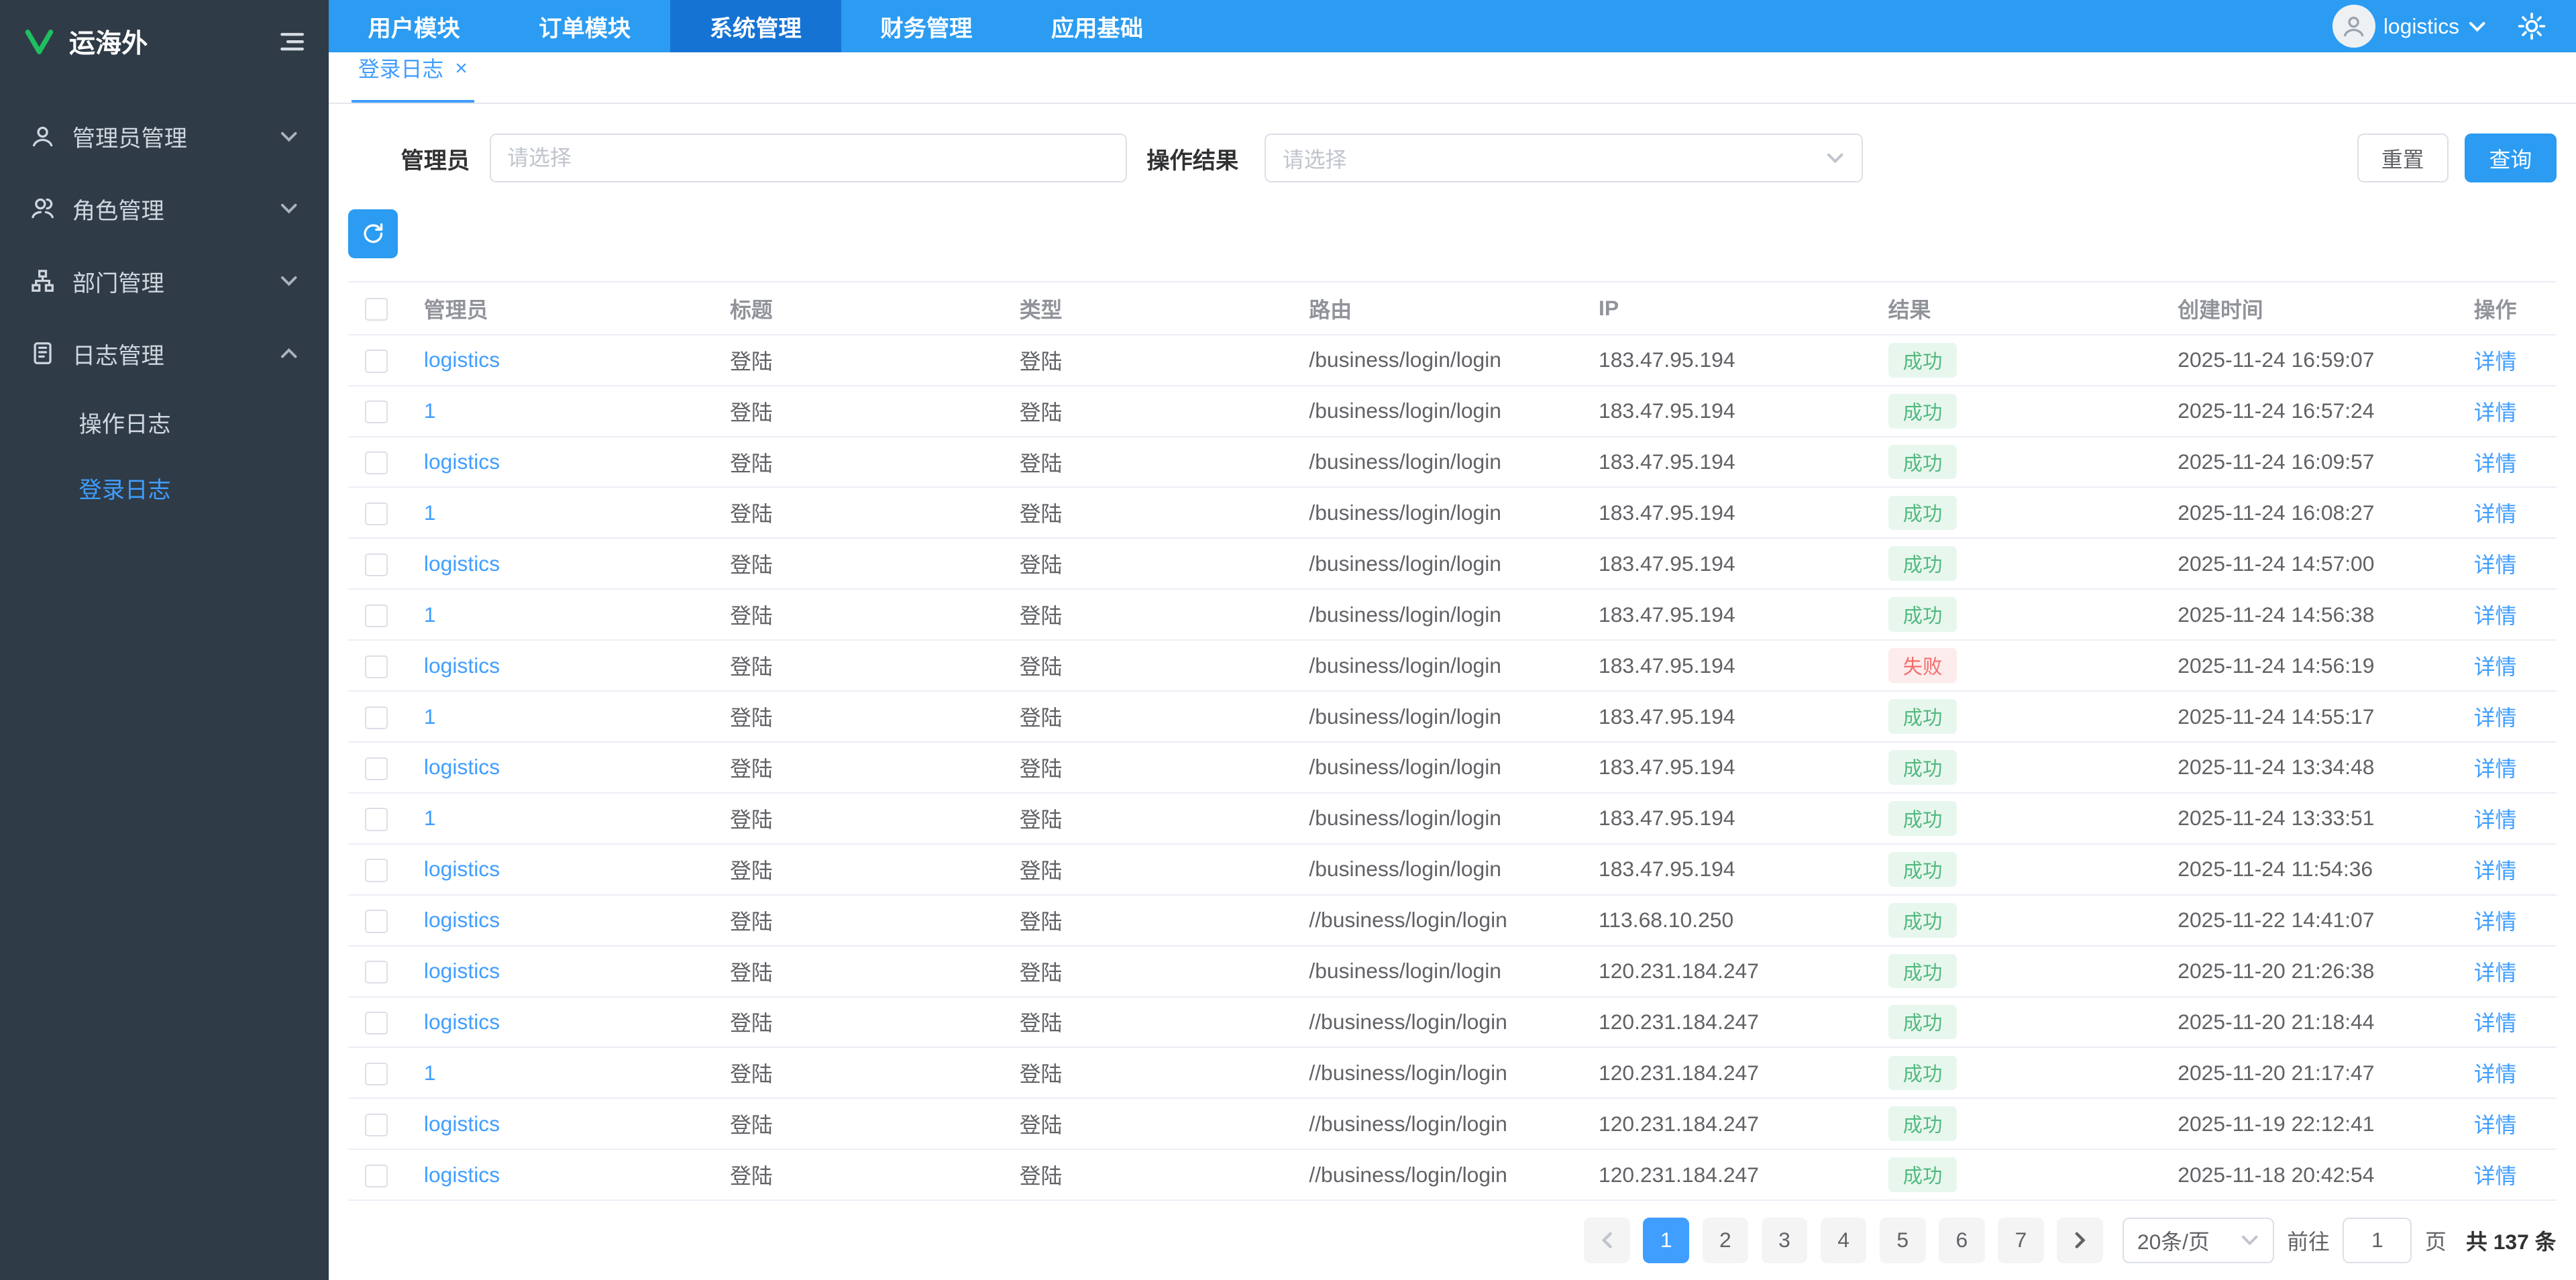 This screenshot has width=2576, height=1280. What do you see at coordinates (376, 310) in the screenshot?
I see `select-all-checkbox` at bounding box center [376, 310].